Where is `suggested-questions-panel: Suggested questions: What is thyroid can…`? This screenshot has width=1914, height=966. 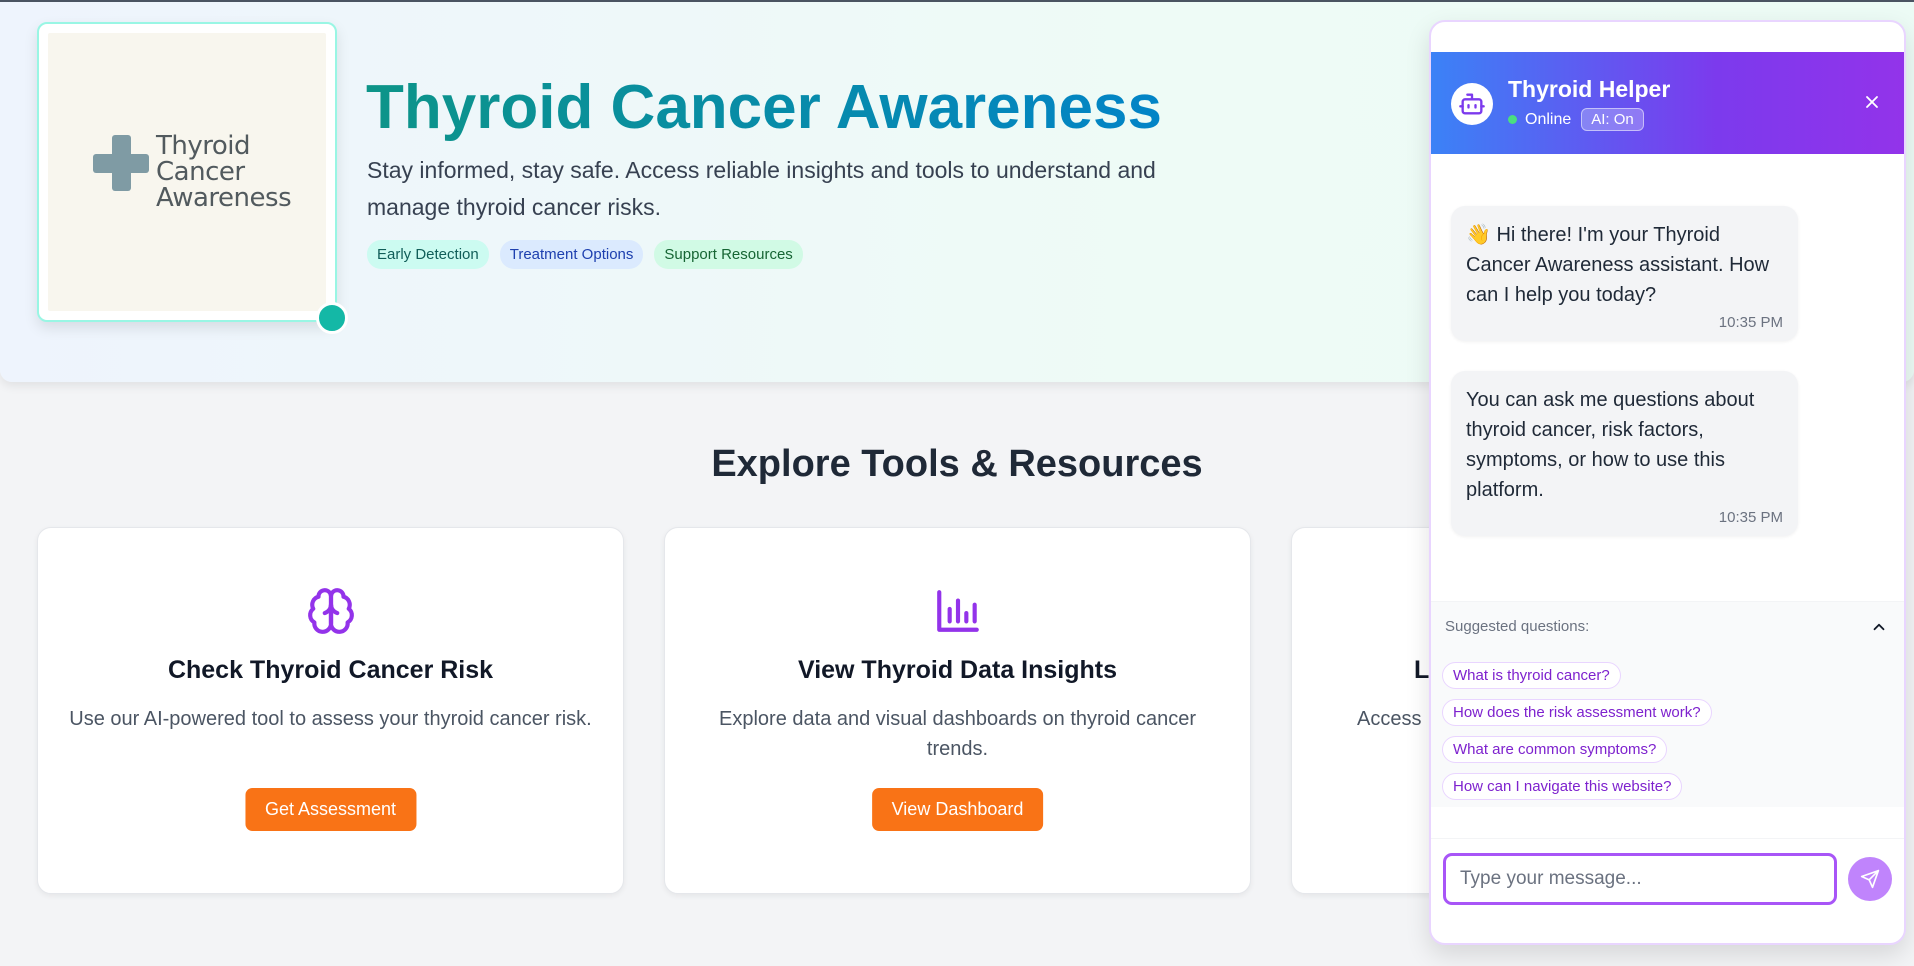
suggested-questions-panel: Suggested questions: What is thyroid can… is located at coordinates (1667, 704).